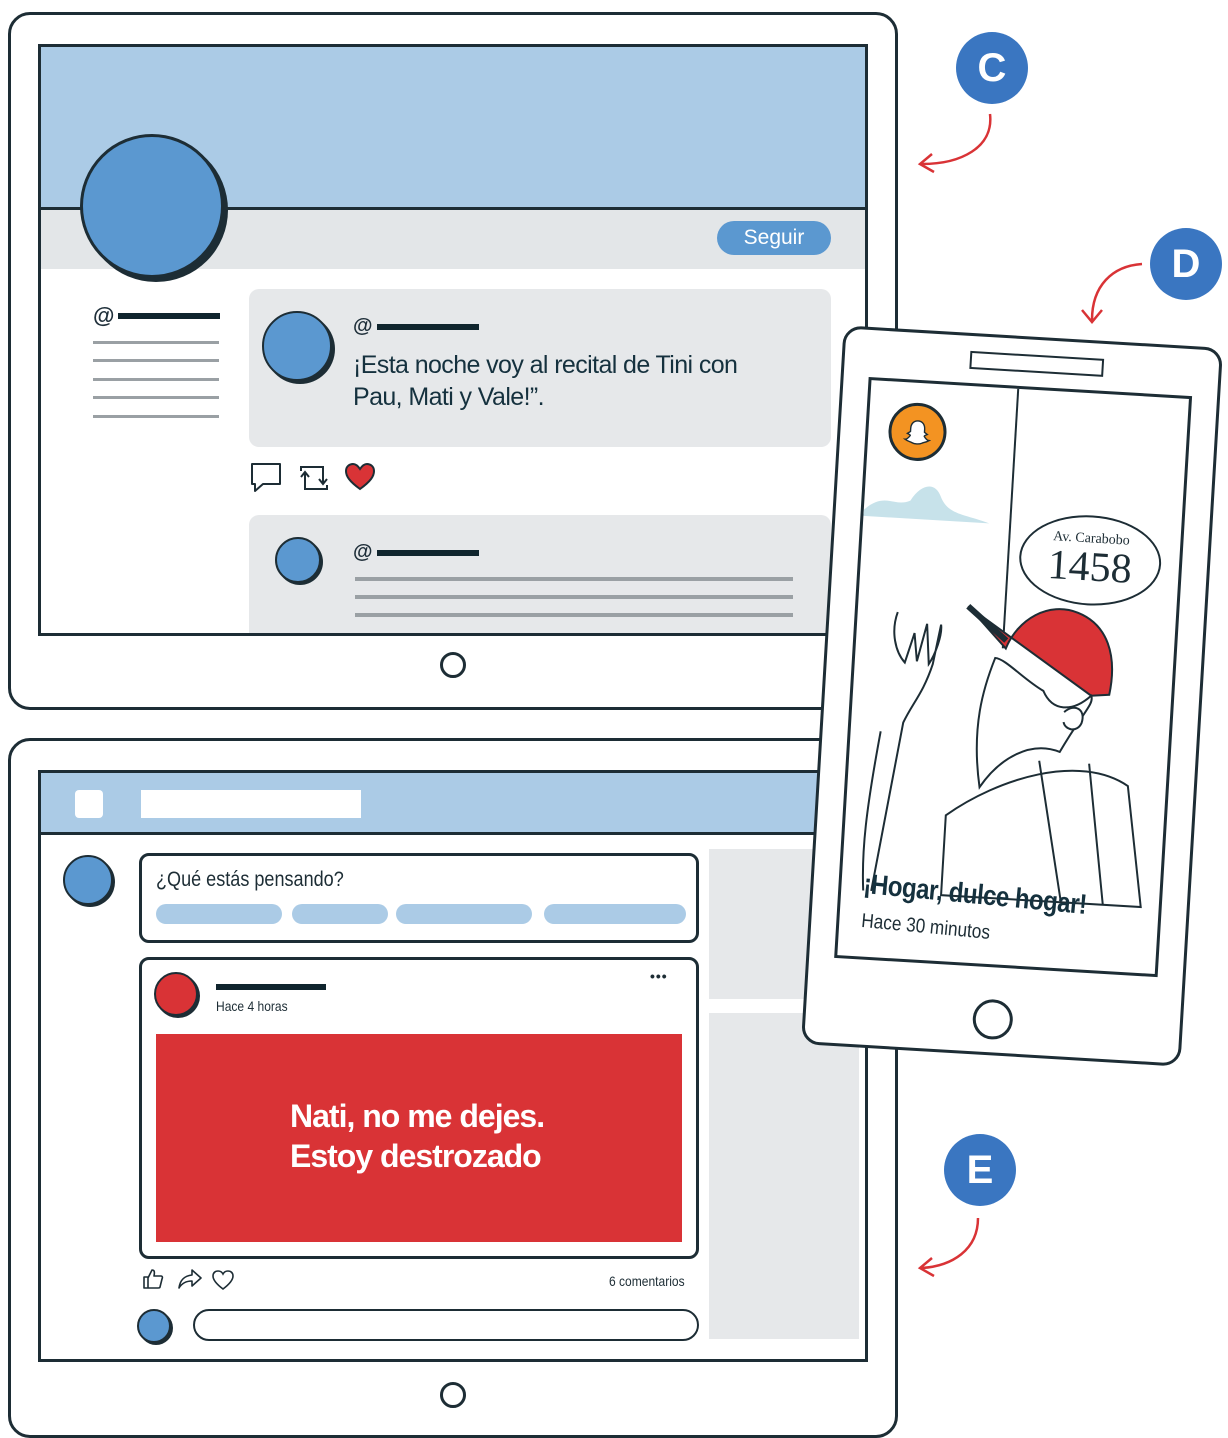  What do you see at coordinates (446, 1325) in the screenshot?
I see `comment-input` at bounding box center [446, 1325].